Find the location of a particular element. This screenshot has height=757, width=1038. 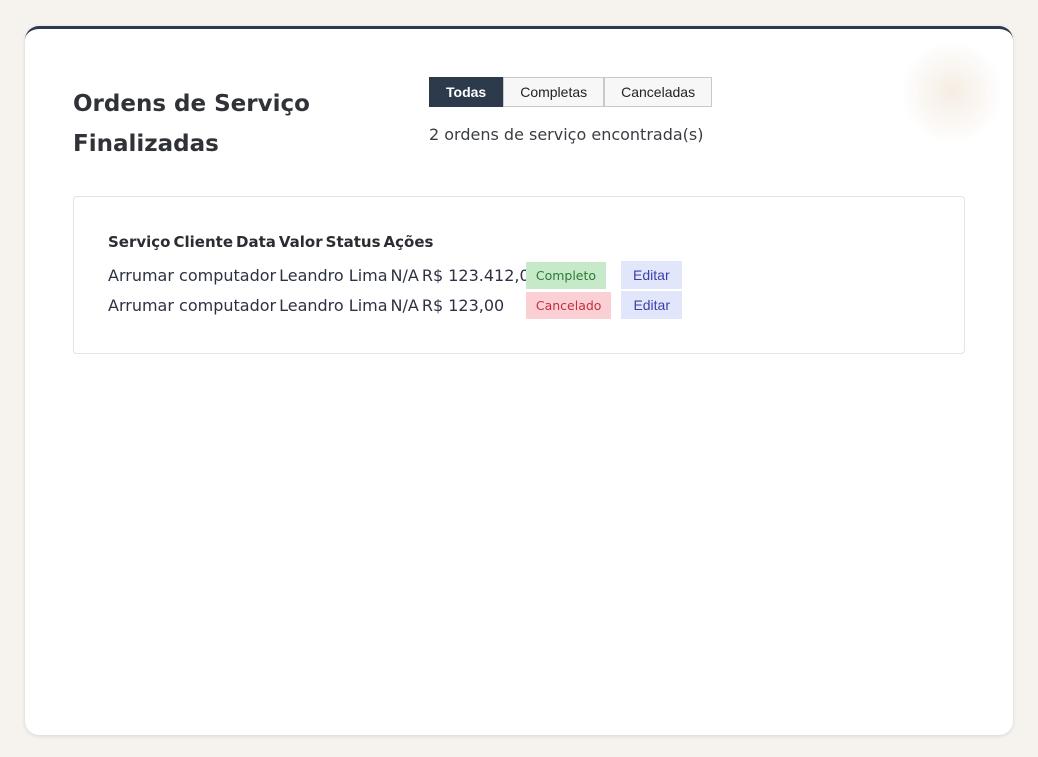

header-servico: Serviço is located at coordinates (139, 242).